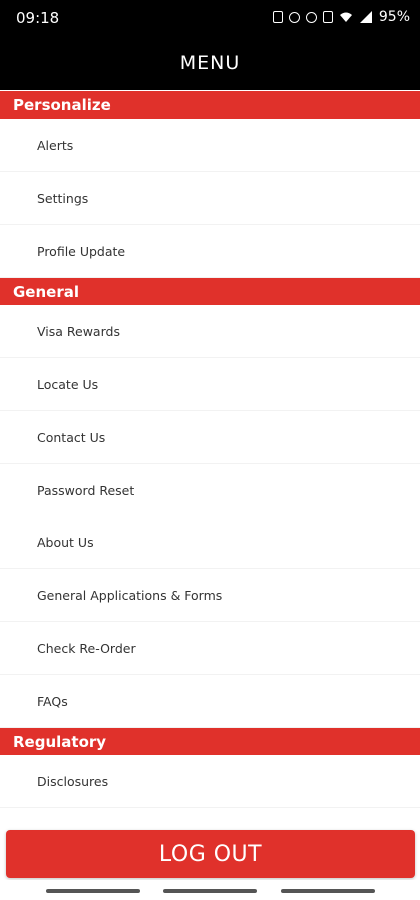 This screenshot has height=900, width=420. Describe the element at coordinates (210, 145) in the screenshot. I see `menu-item-alerts: Alerts` at that location.